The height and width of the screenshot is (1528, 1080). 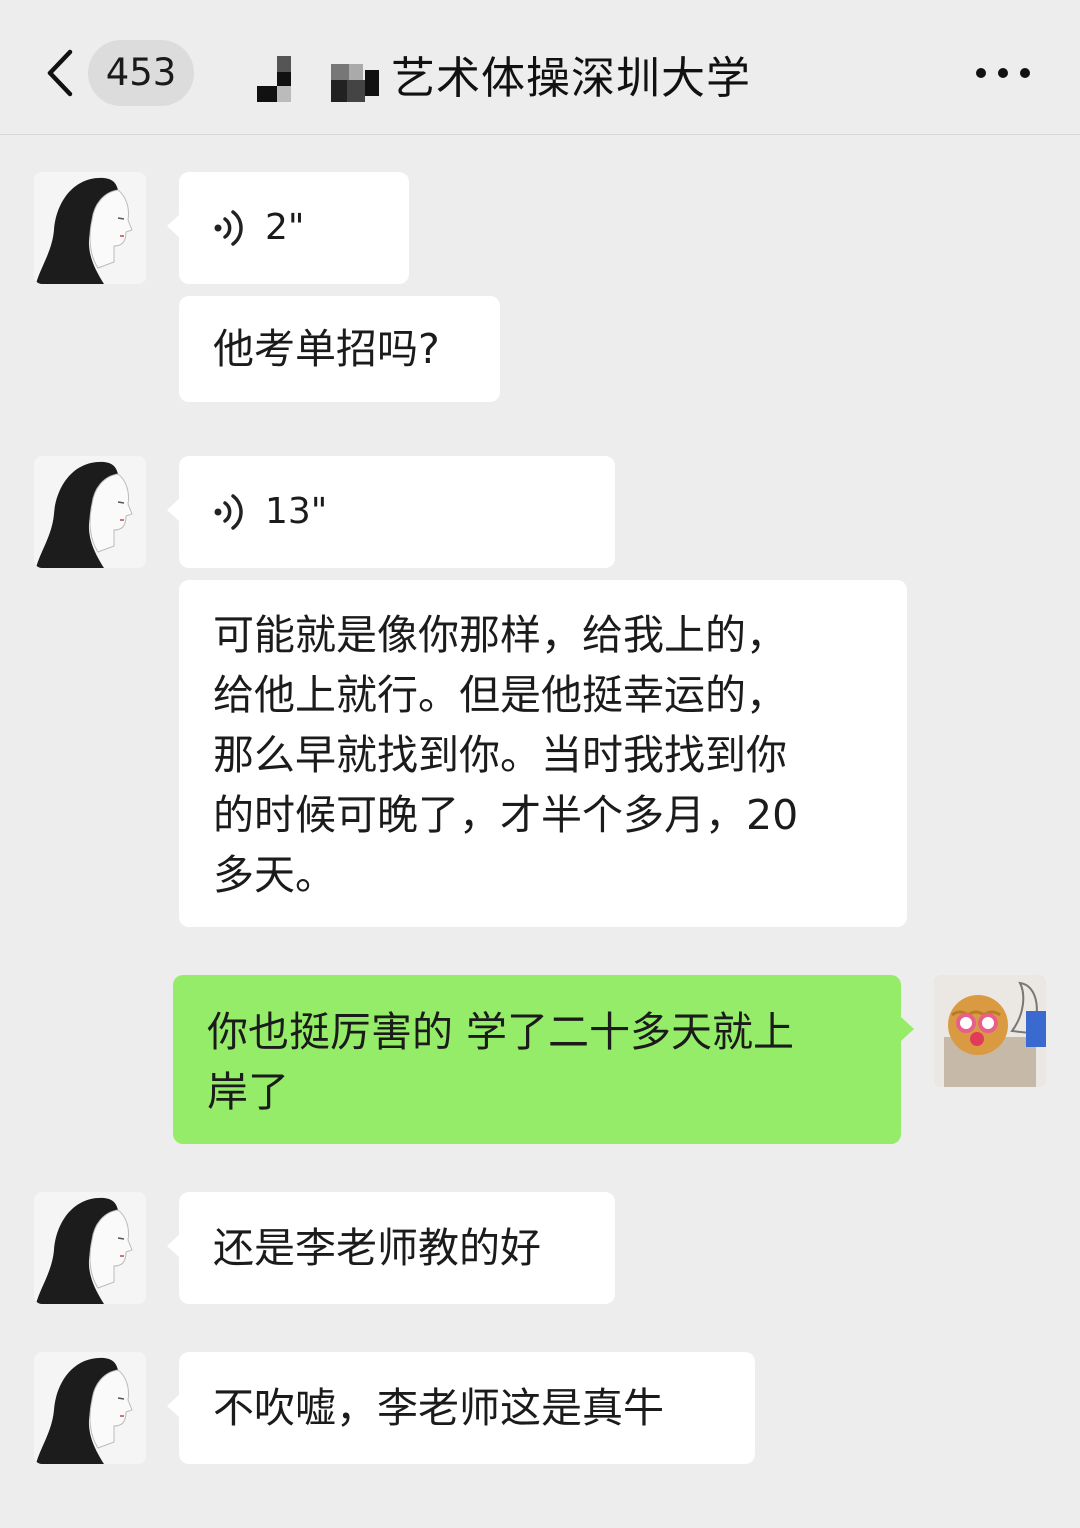 What do you see at coordinates (1003, 73) in the screenshot?
I see `more-options-button` at bounding box center [1003, 73].